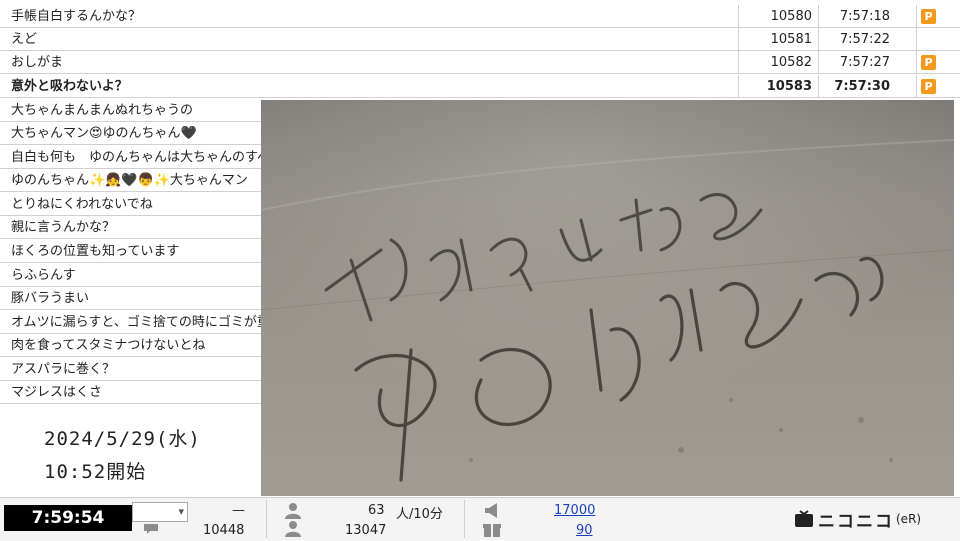 This screenshot has width=960, height=541. What do you see at coordinates (491, 510) in the screenshot?
I see `ad-megaphone-icon` at bounding box center [491, 510].